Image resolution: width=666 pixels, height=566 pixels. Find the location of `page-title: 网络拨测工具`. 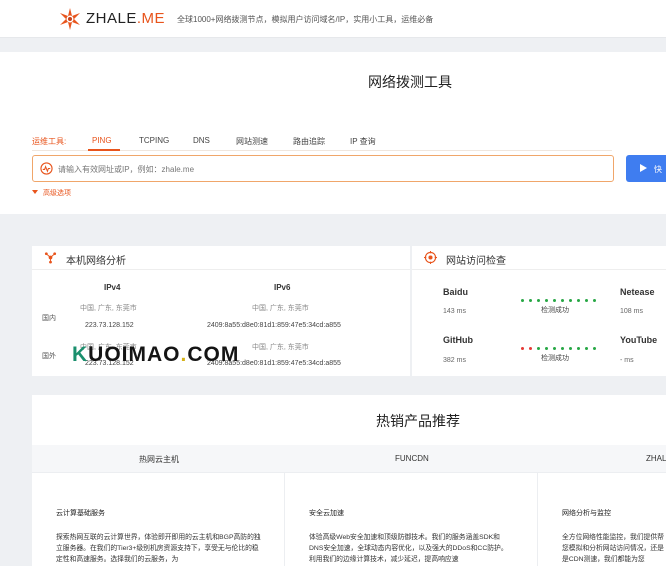

page-title: 网络拨测工具 is located at coordinates (410, 82).